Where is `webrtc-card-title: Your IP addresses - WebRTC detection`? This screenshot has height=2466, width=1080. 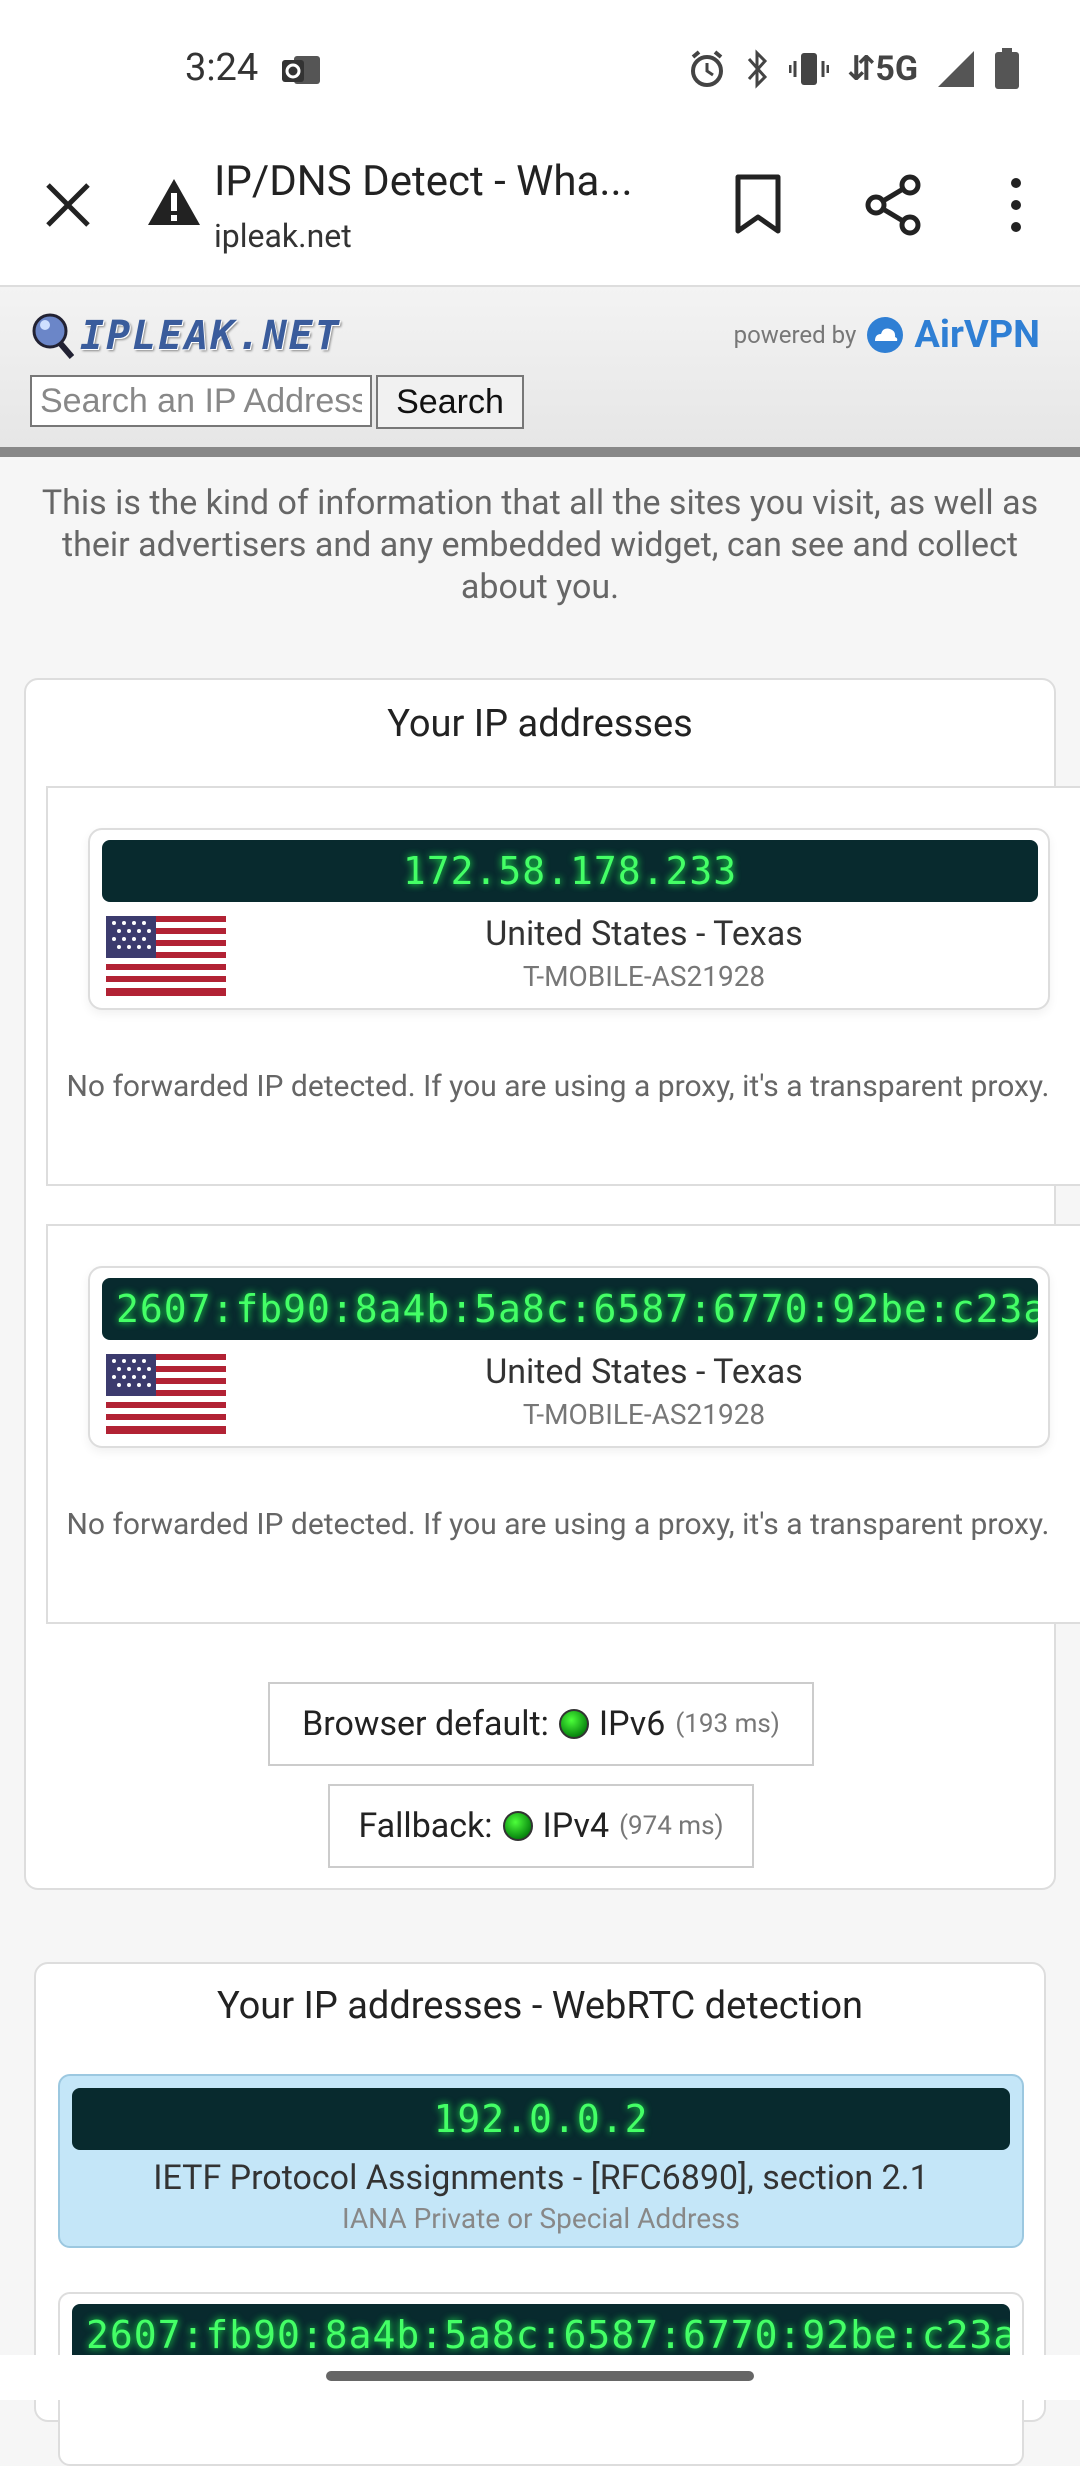
webrtc-card-title: Your IP addresses - WebRTC detection is located at coordinates (540, 2006).